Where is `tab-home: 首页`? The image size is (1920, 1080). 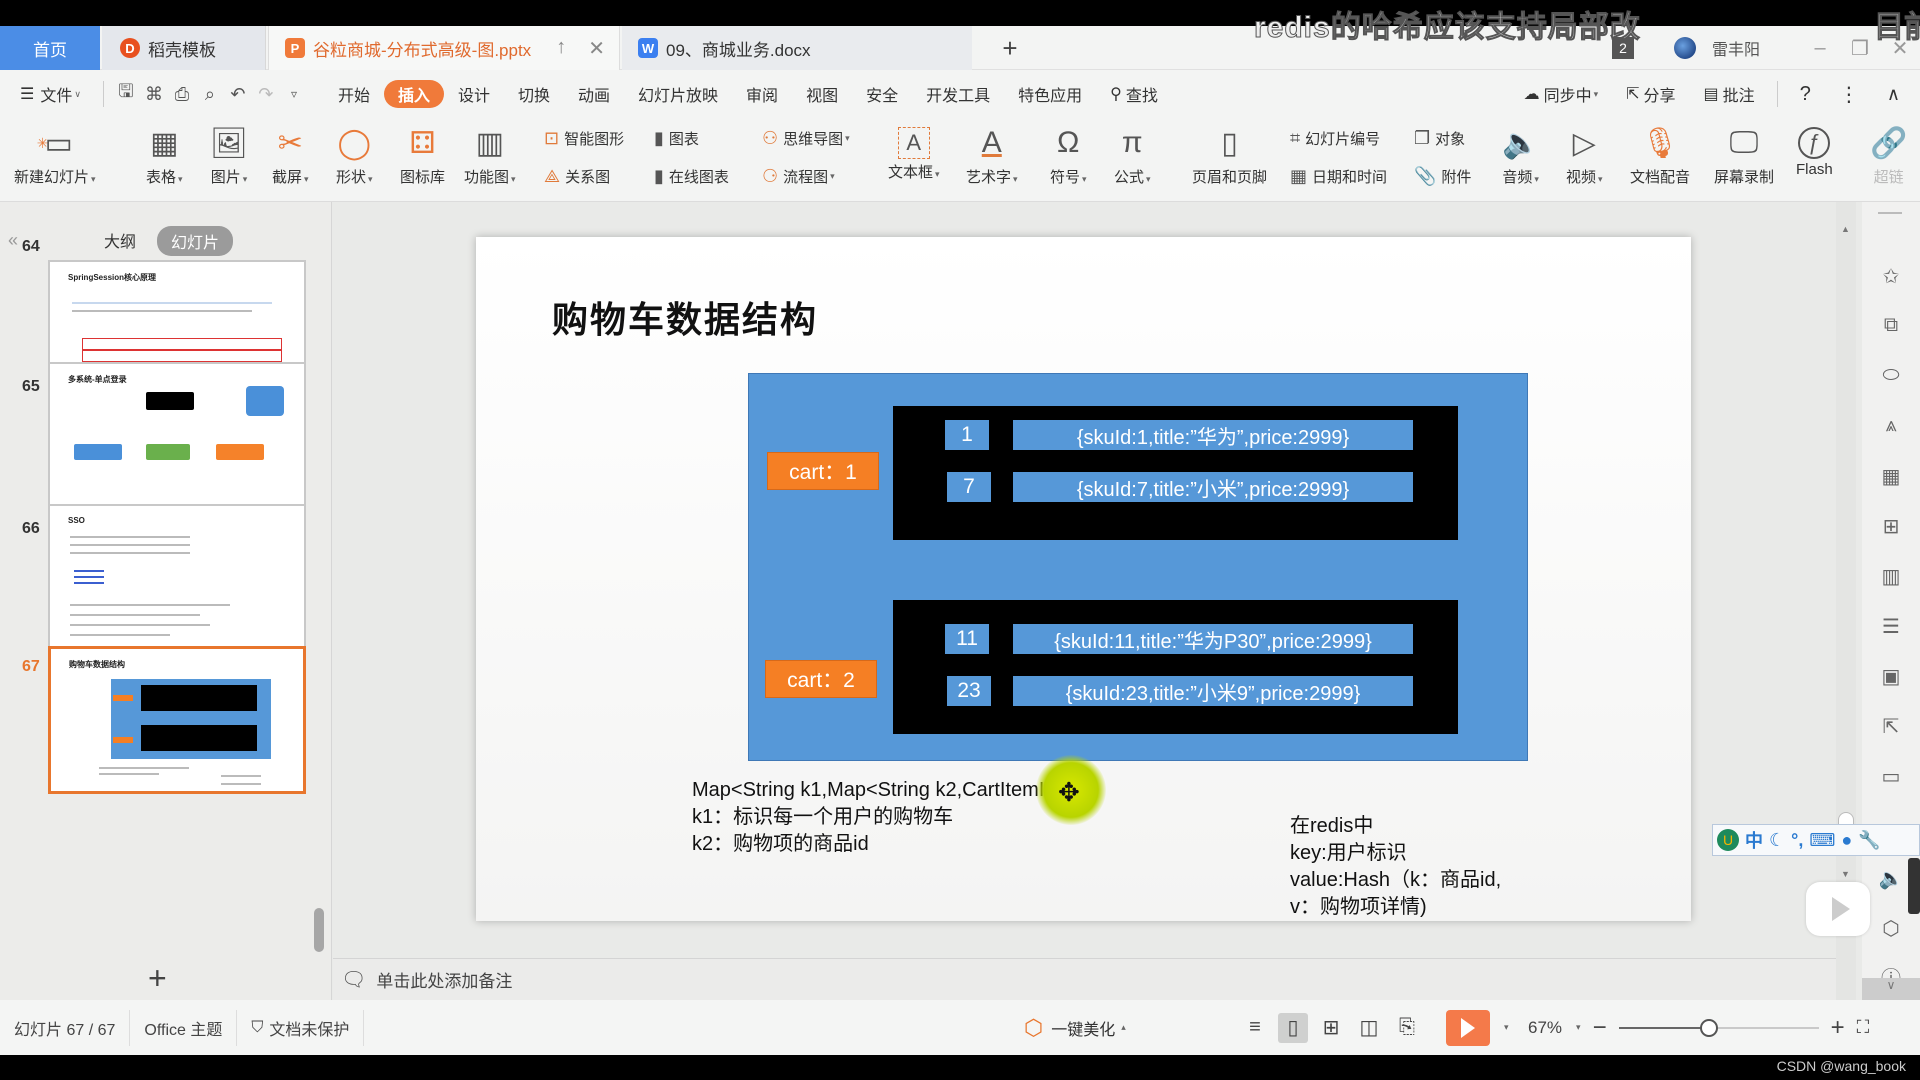 tab-home: 首页 is located at coordinates (50, 48).